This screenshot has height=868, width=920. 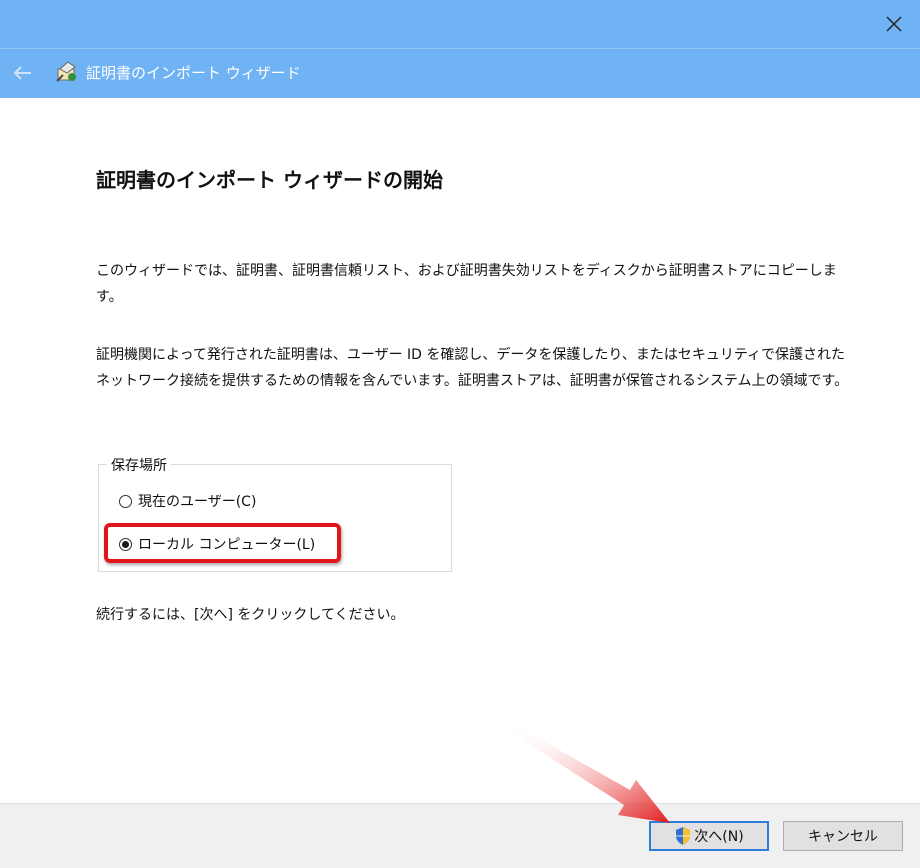 I want to click on store-location-legend: 保存場所, so click(x=139, y=465).